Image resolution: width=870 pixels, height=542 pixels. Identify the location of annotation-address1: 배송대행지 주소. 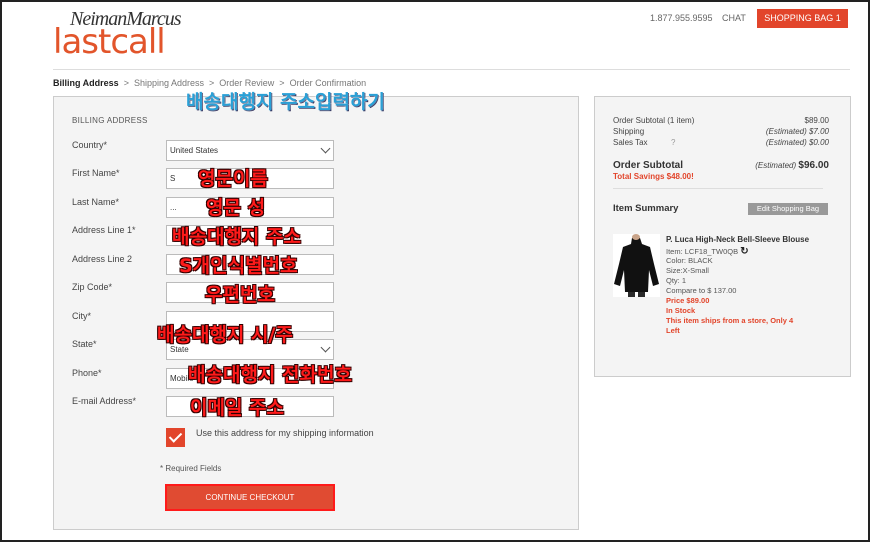
(236, 237).